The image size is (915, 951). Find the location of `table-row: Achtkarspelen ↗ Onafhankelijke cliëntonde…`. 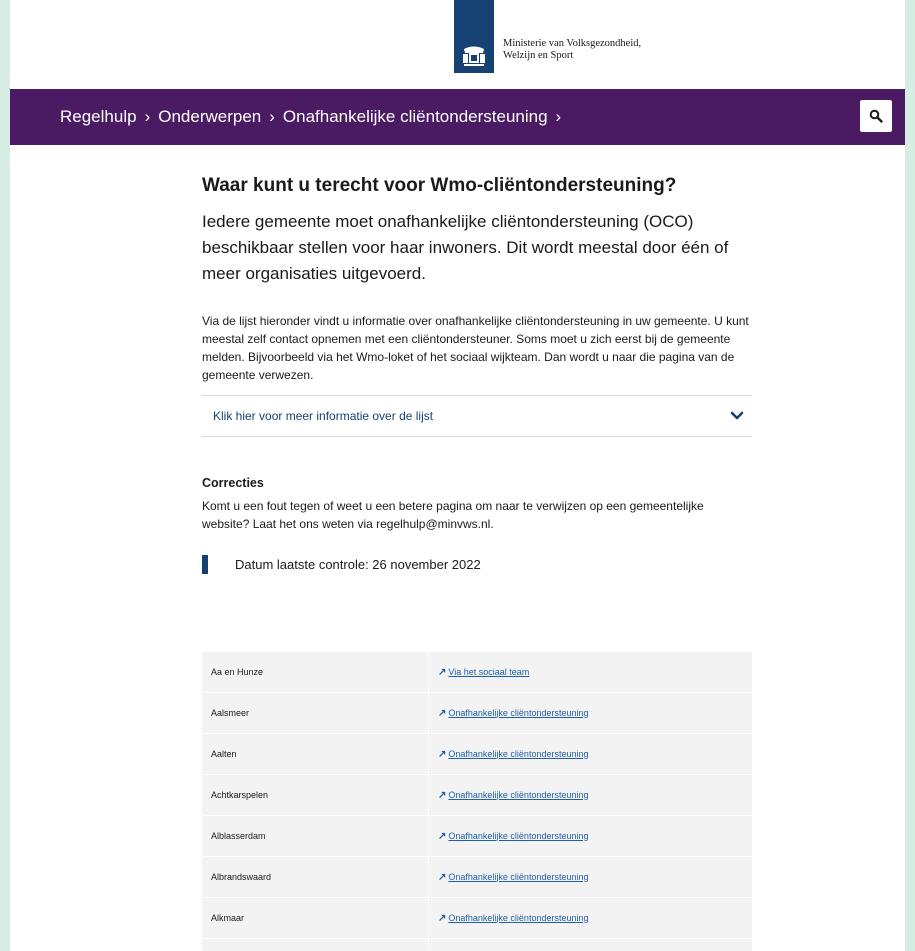

table-row: Achtkarspelen ↗ Onafhankelijke cliëntonde… is located at coordinates (477, 795).